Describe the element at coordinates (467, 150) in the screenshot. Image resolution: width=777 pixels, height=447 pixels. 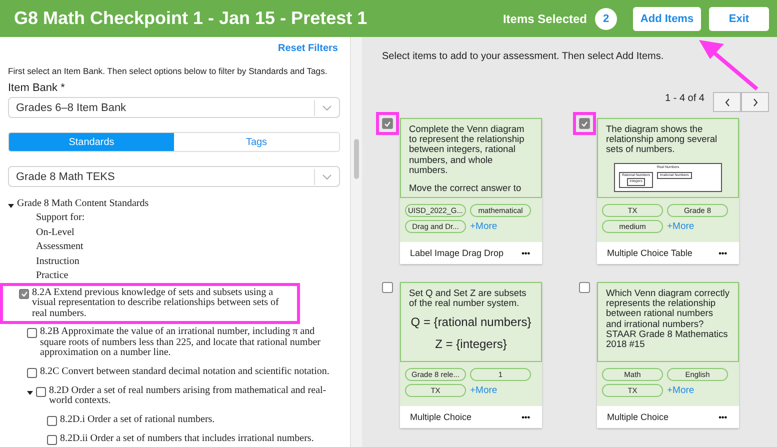
I see `item-prompt: Complete the Venn diagram to represent the relationship between integers, rational numbers, and whole numbers.` at that location.